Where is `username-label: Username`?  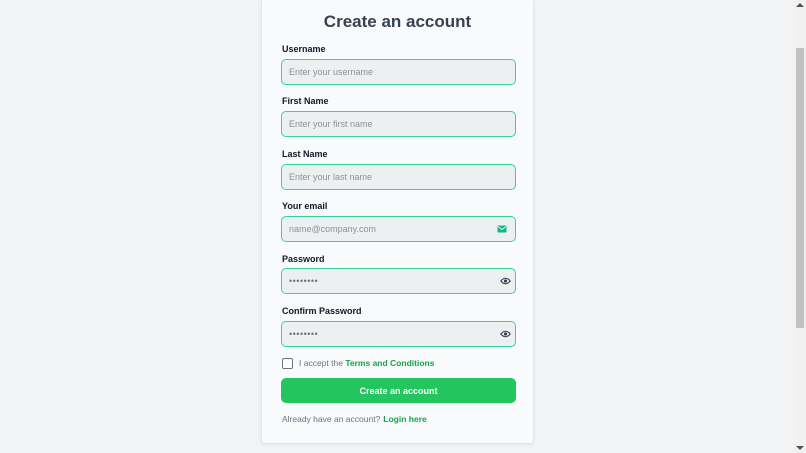 username-label: Username is located at coordinates (304, 49).